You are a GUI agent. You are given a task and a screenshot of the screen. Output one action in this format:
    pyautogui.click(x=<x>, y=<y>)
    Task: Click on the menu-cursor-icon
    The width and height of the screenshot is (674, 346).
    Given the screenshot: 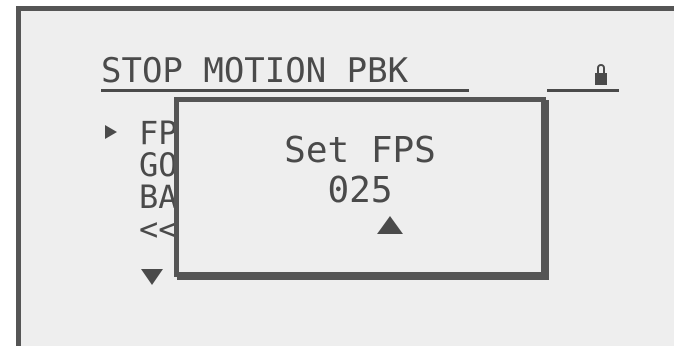 What is the action you would take?
    pyautogui.click(x=111, y=132)
    